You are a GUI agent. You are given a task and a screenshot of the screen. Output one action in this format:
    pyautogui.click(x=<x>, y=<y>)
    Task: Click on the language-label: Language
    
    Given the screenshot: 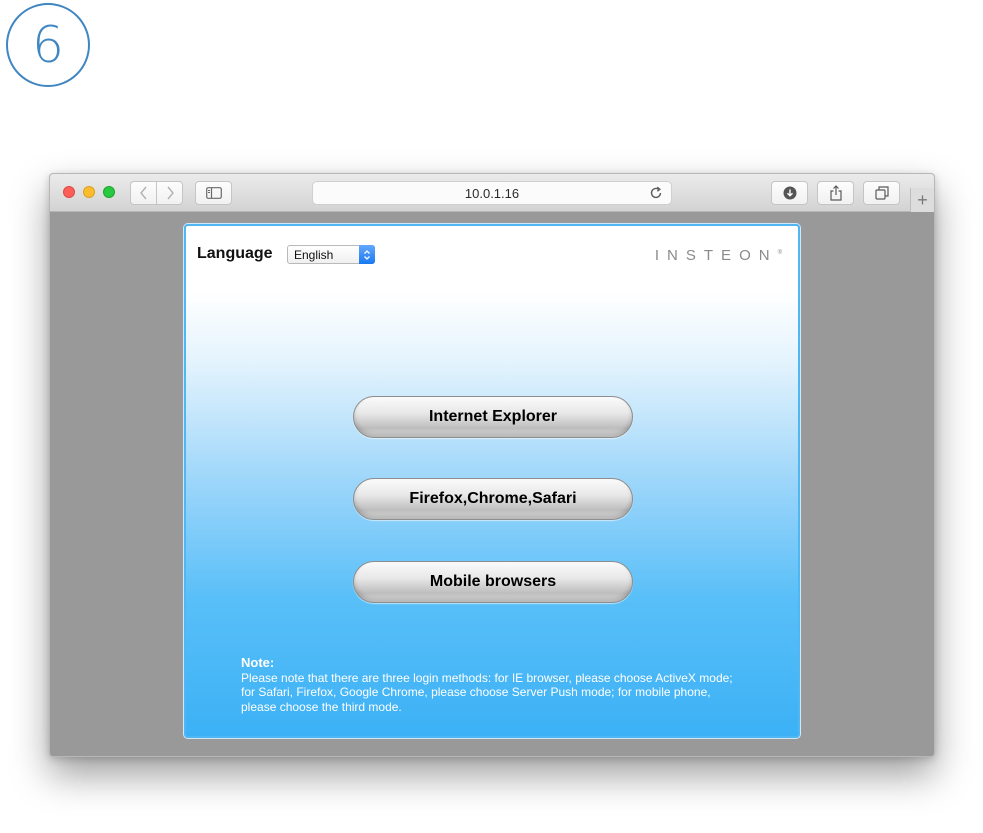 What is the action you would take?
    pyautogui.click(x=235, y=253)
    